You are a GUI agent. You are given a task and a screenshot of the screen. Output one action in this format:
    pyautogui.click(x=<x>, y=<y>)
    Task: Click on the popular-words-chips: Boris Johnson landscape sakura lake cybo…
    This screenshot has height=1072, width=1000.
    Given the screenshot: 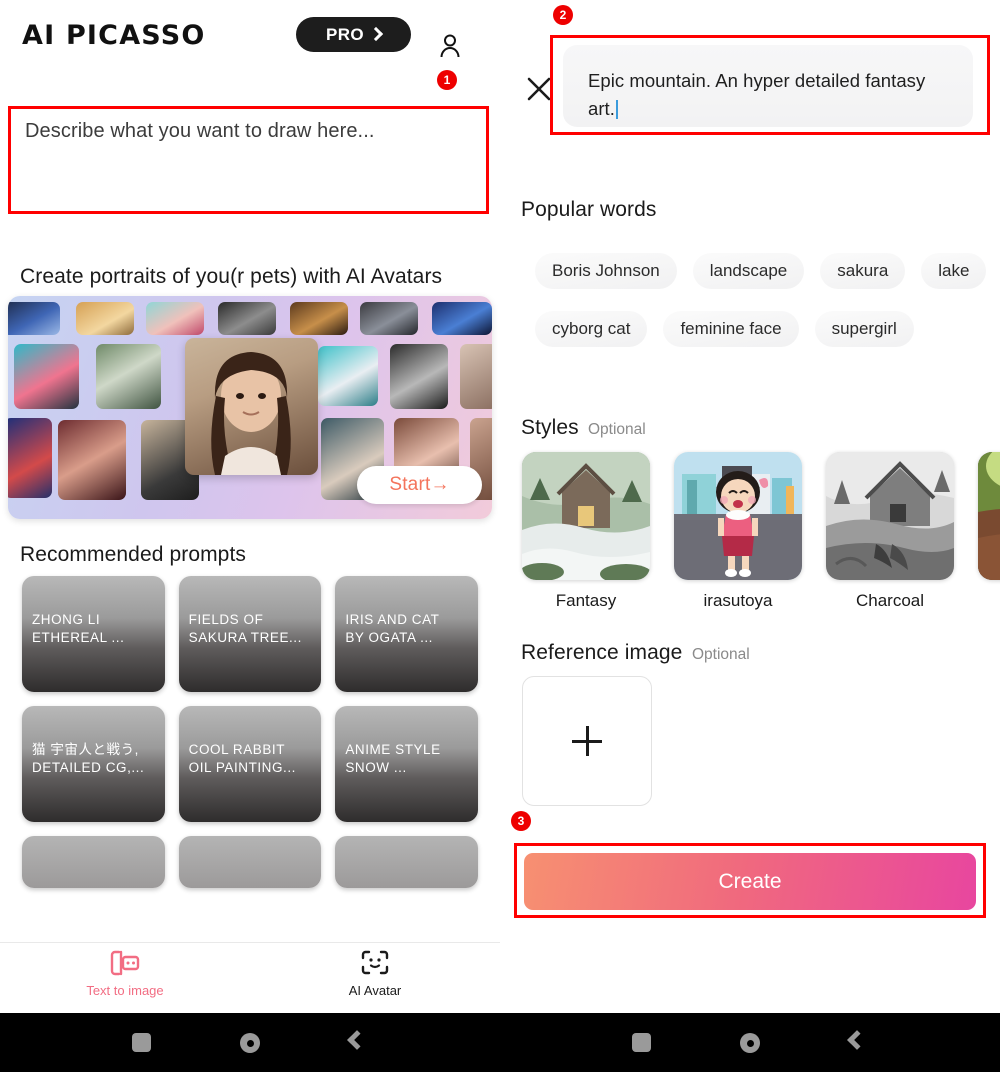 What is the action you would take?
    pyautogui.click(x=767, y=311)
    